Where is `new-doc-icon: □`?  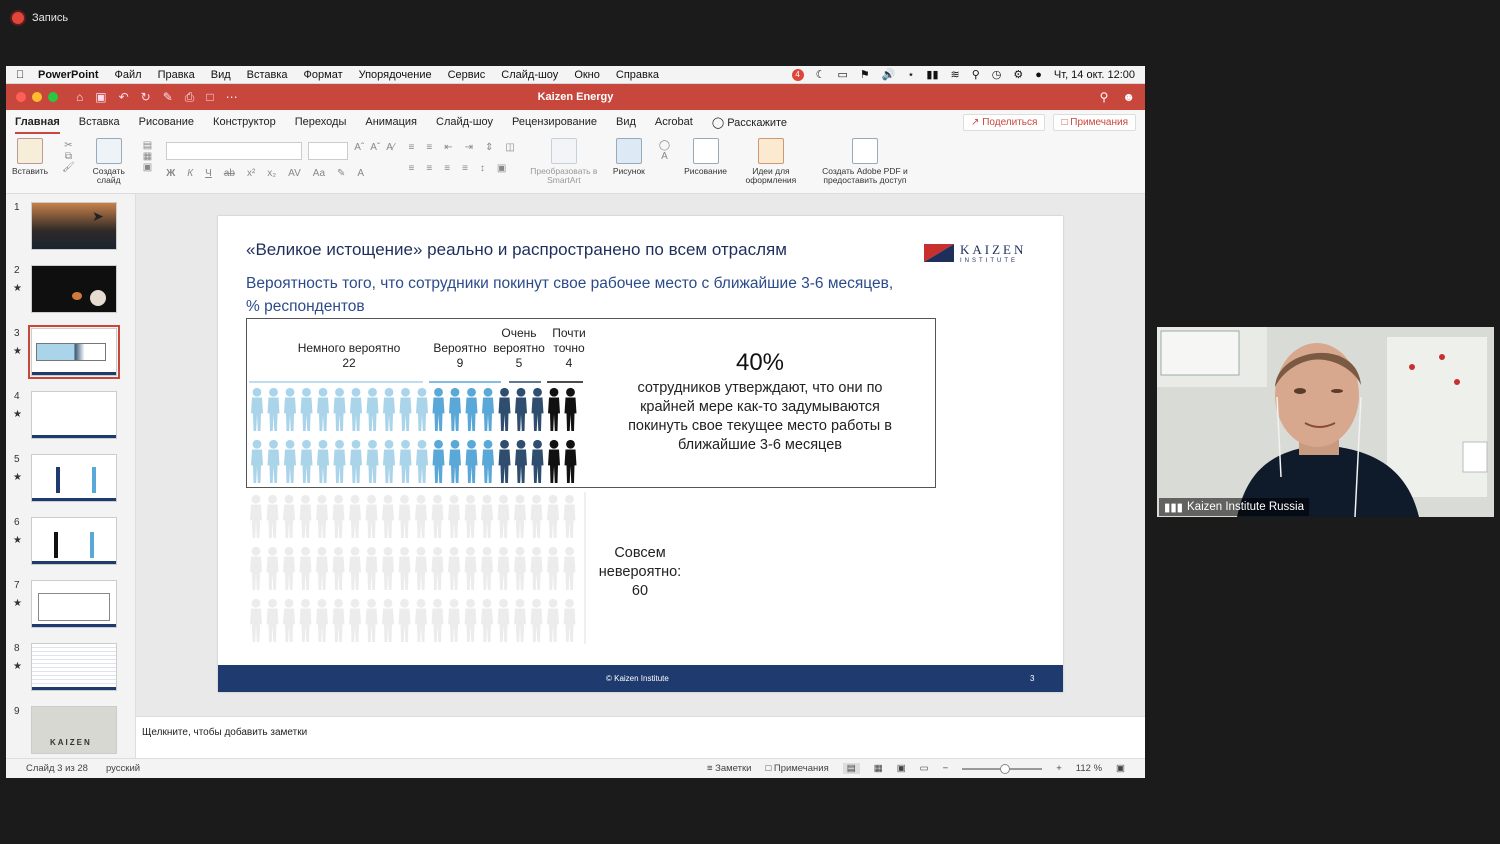 new-doc-icon: □ is located at coordinates (209, 97).